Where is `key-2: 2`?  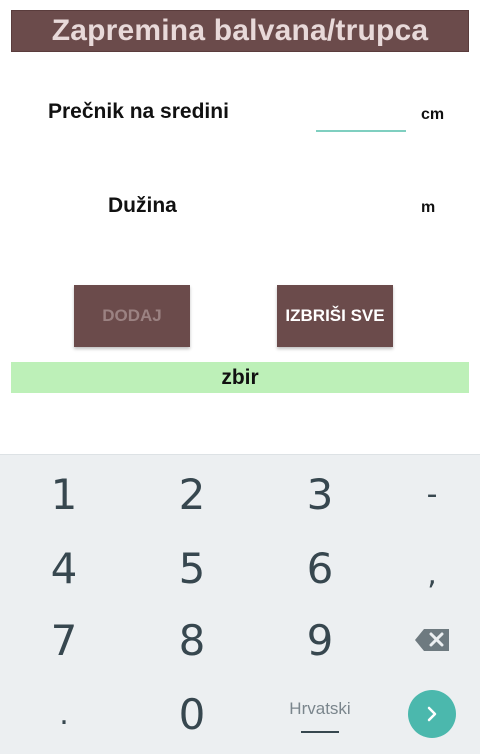
key-2: 2 is located at coordinates (192, 494).